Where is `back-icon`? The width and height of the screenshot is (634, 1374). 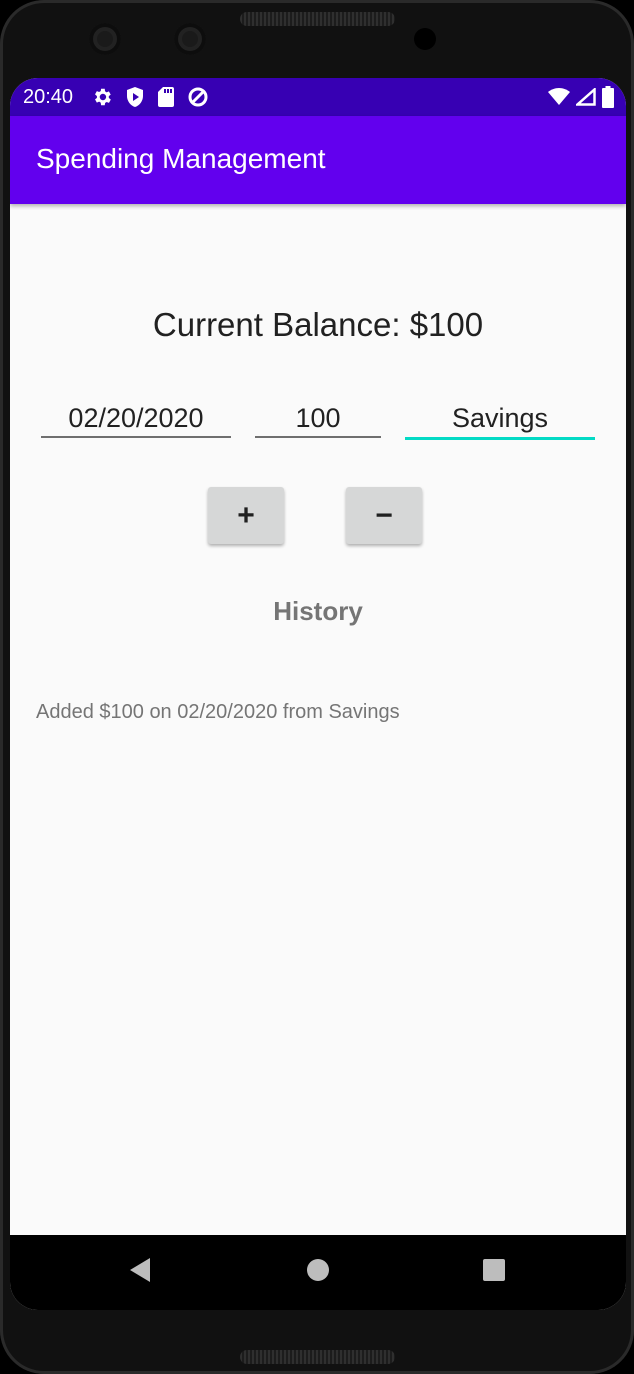 back-icon is located at coordinates (140, 1272).